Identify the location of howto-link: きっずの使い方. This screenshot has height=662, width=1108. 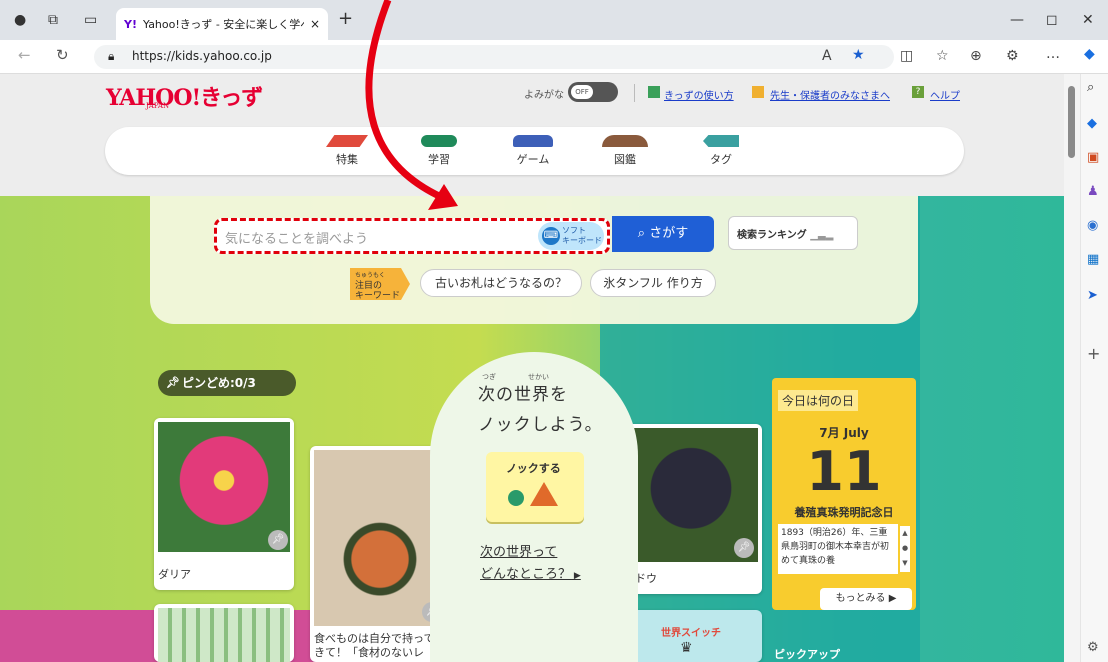
(699, 94).